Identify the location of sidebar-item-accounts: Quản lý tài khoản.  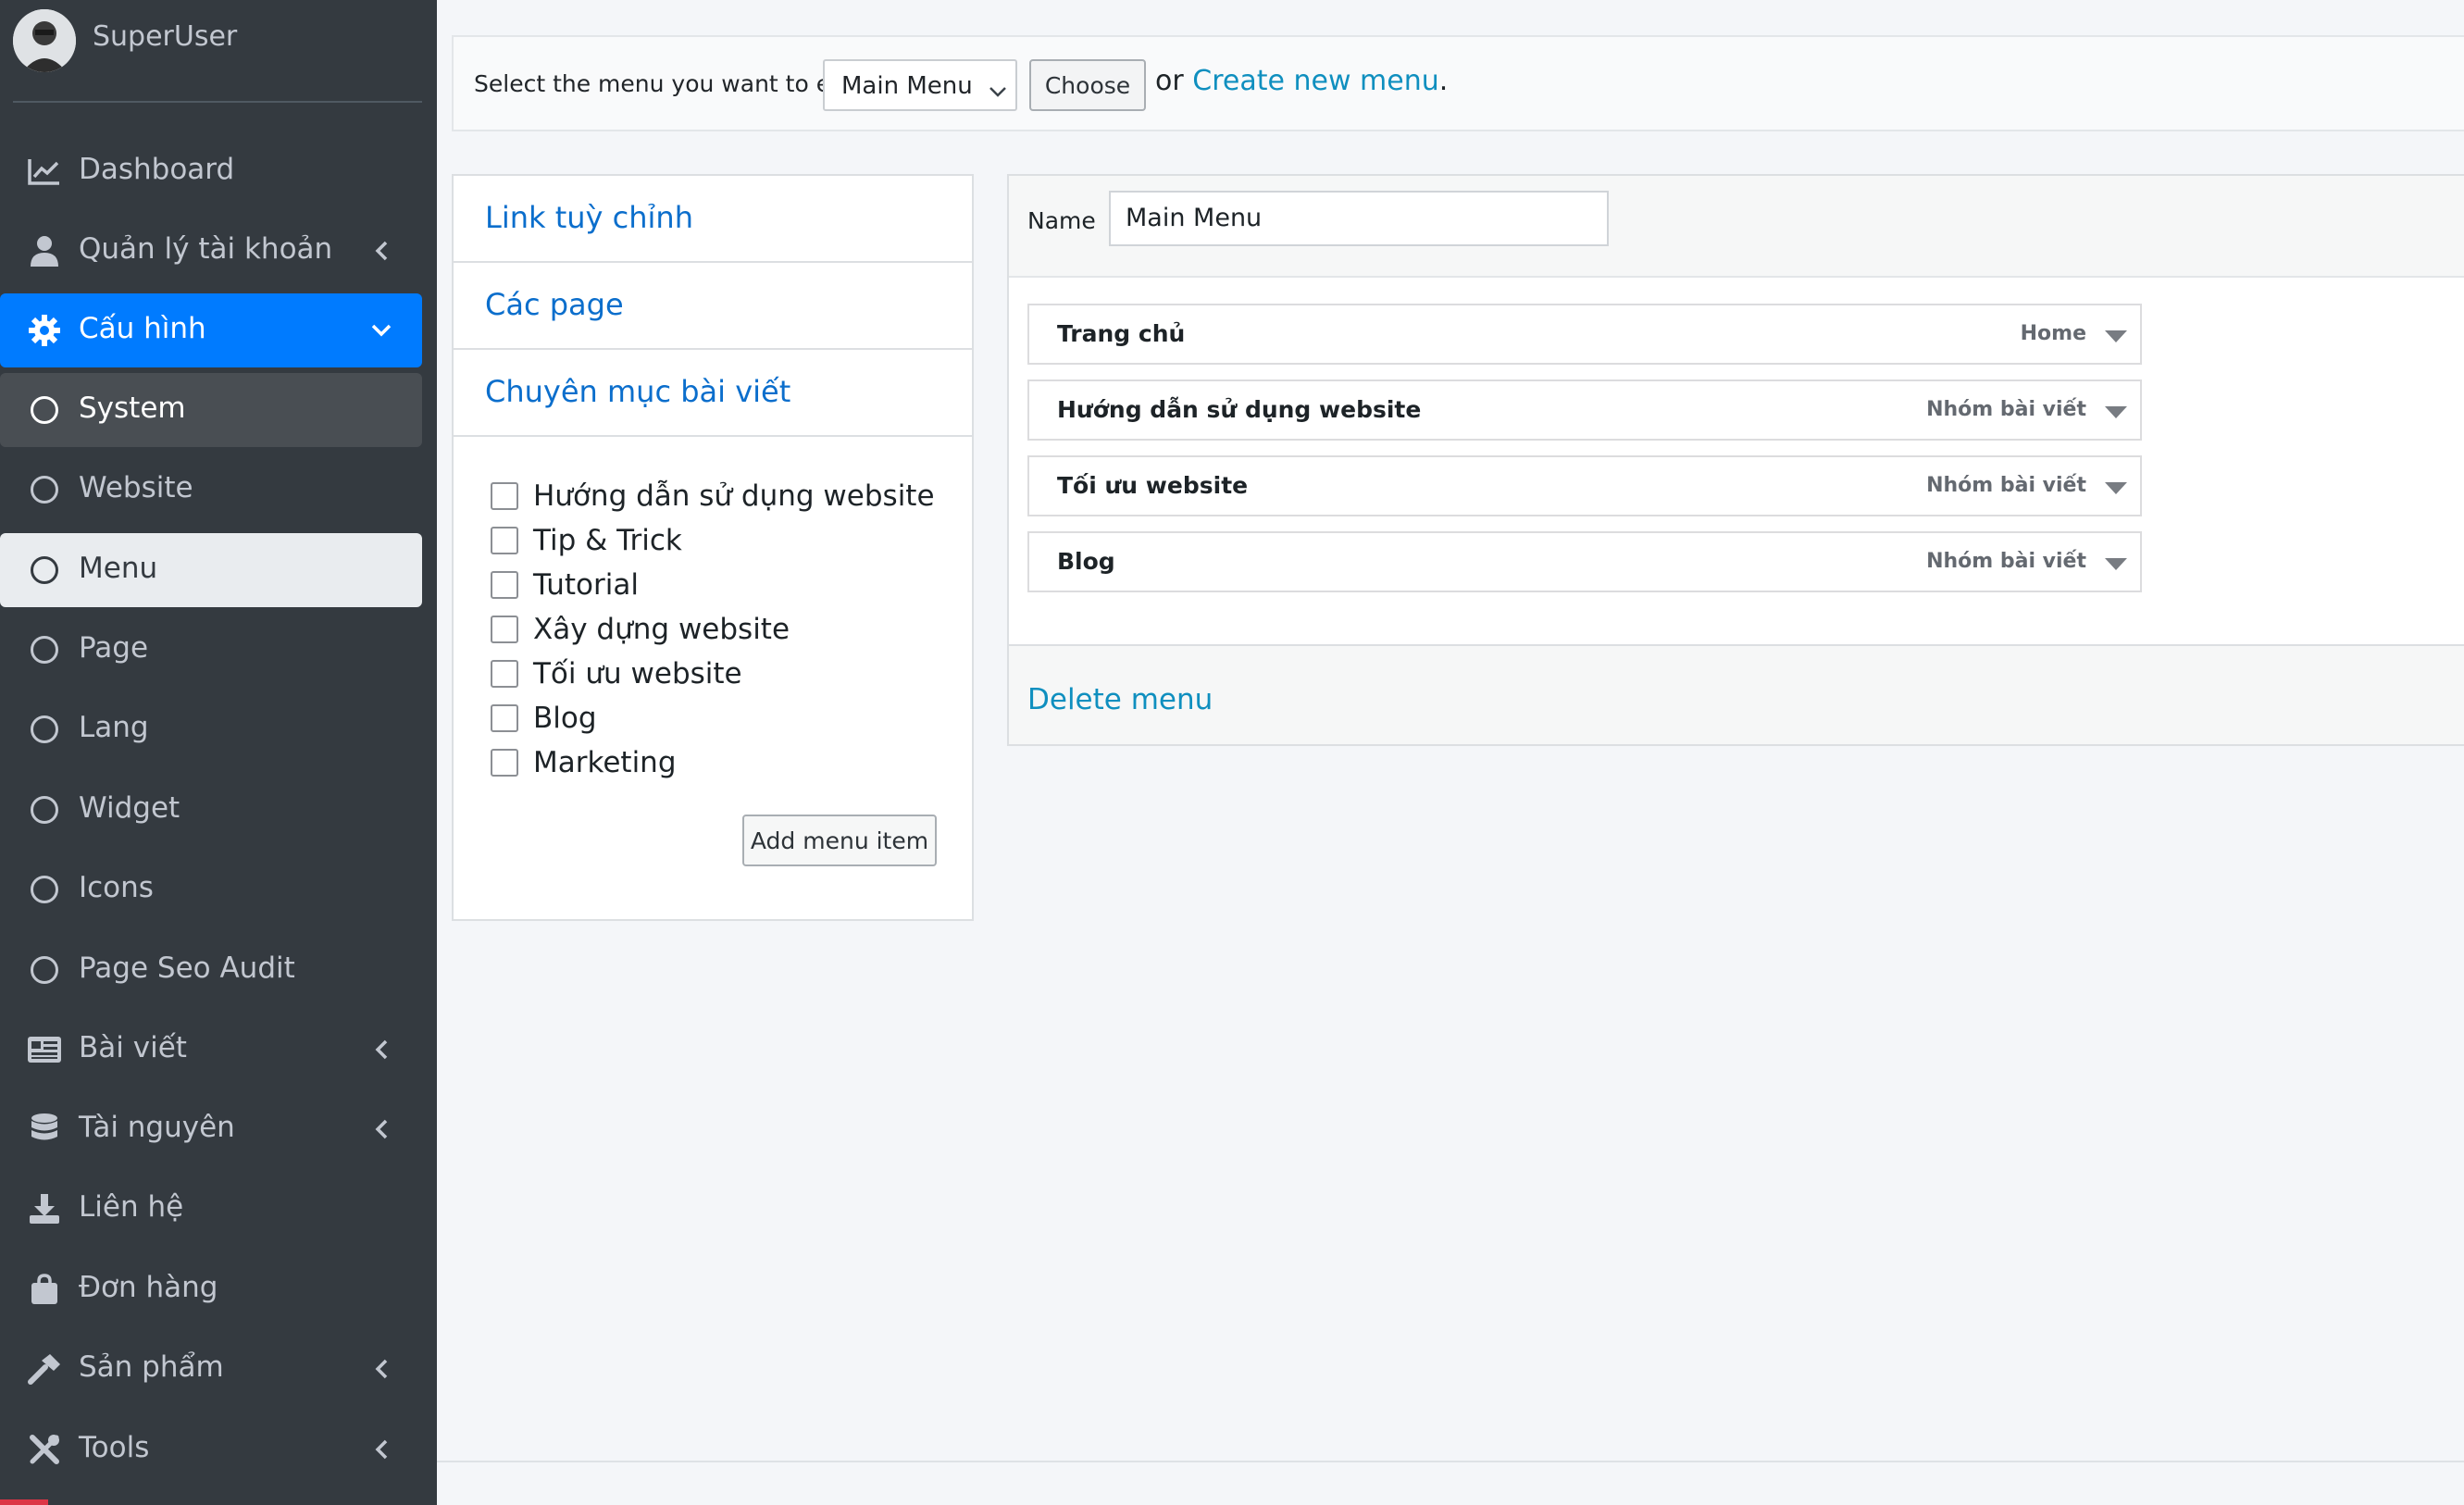
(211, 251).